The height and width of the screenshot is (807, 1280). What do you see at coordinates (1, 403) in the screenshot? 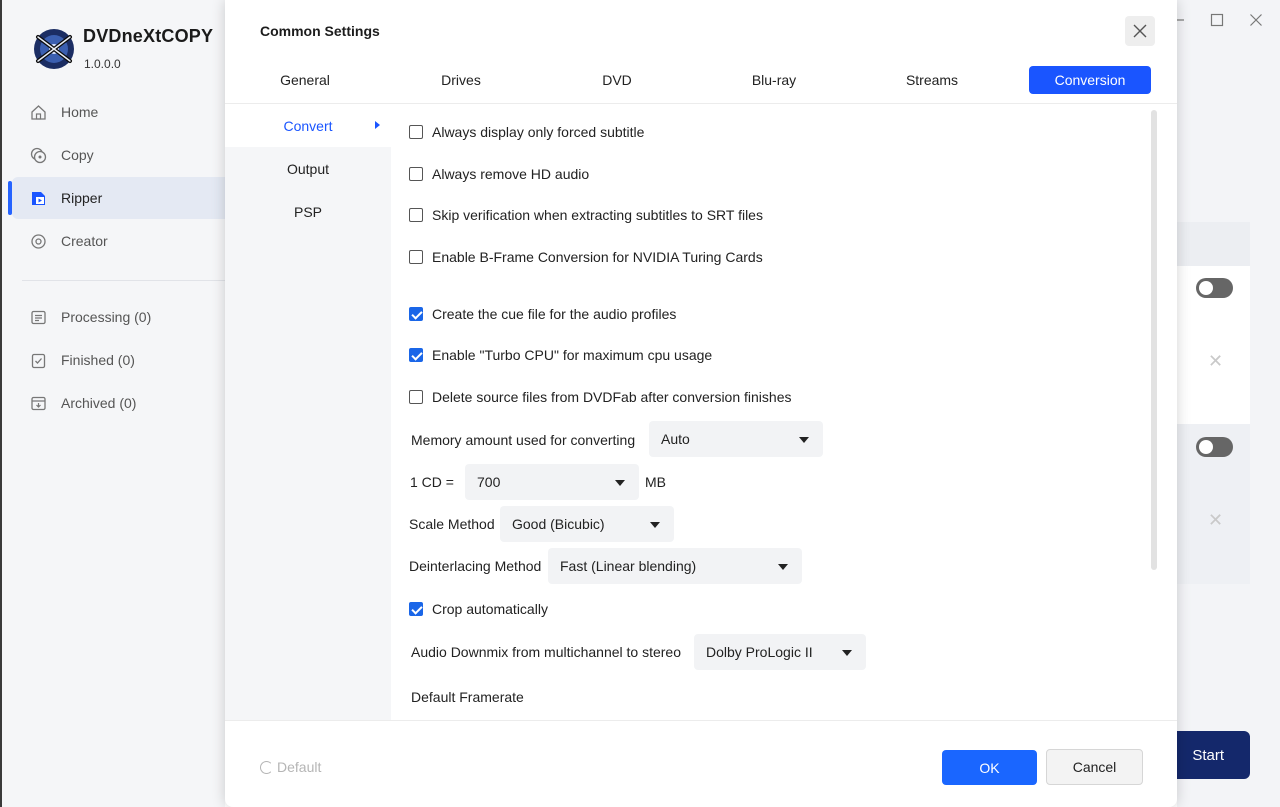
I see `window-edge` at bounding box center [1, 403].